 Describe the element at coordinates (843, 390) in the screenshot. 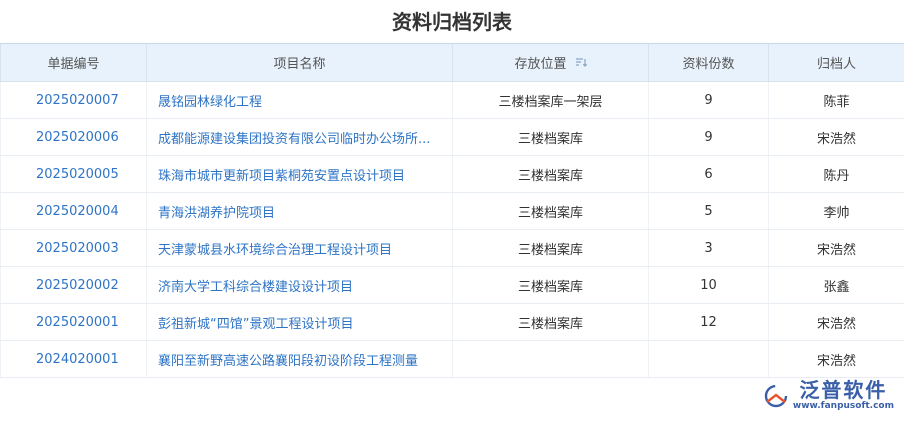

I see `logo-name: 泛普软件` at that location.